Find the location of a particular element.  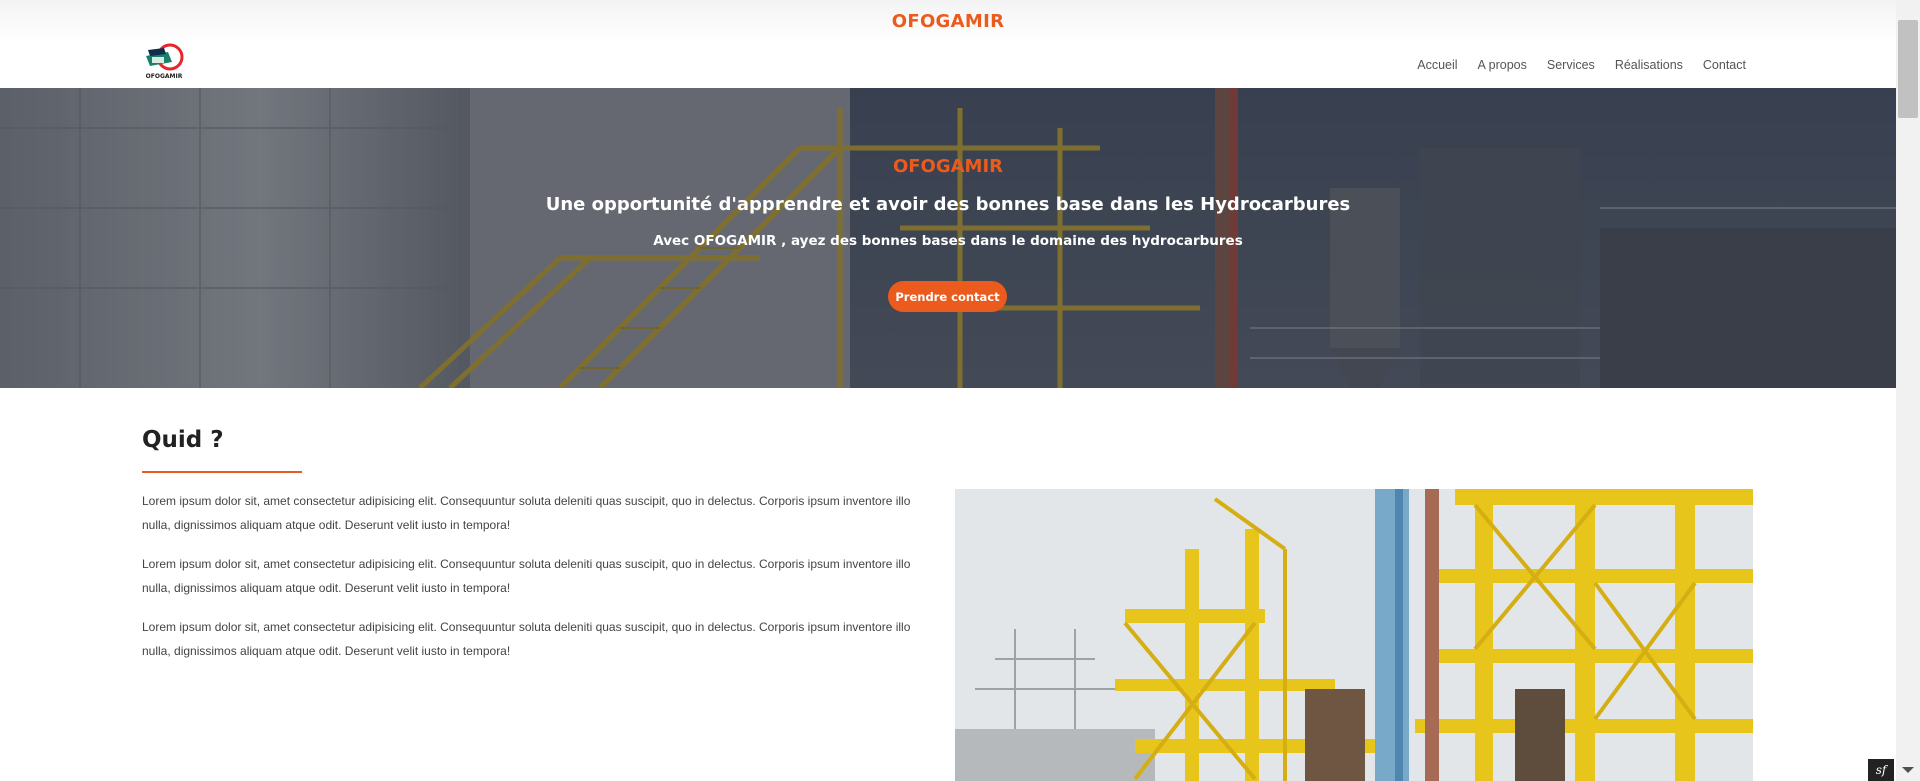

nav-item-accueil: Accueil is located at coordinates (1437, 65).